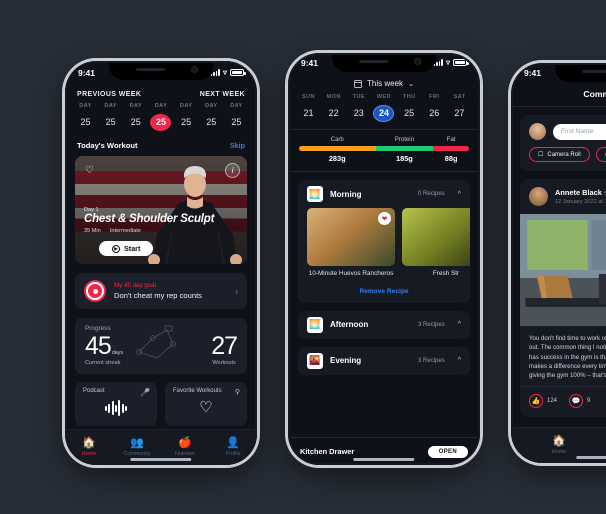 This screenshot has width=606, height=514. What do you see at coordinates (384, 113) in the screenshot?
I see `calendar-day-number: 24` at bounding box center [384, 113].